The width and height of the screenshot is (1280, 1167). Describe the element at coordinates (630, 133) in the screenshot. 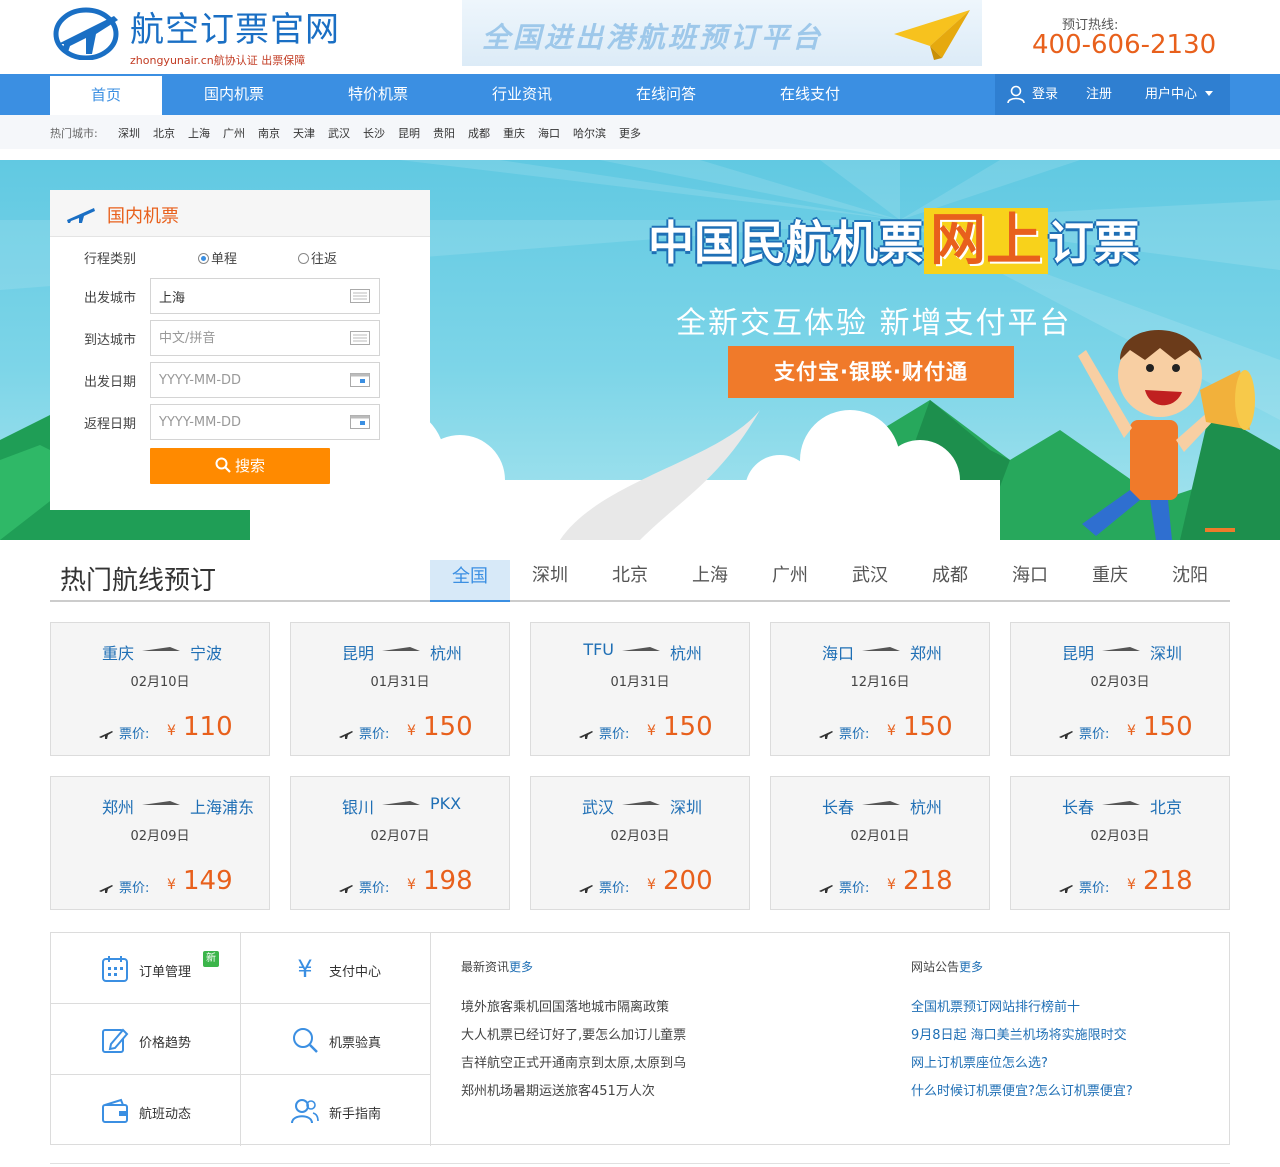

I see `hot-cities-more-link: 更多` at that location.